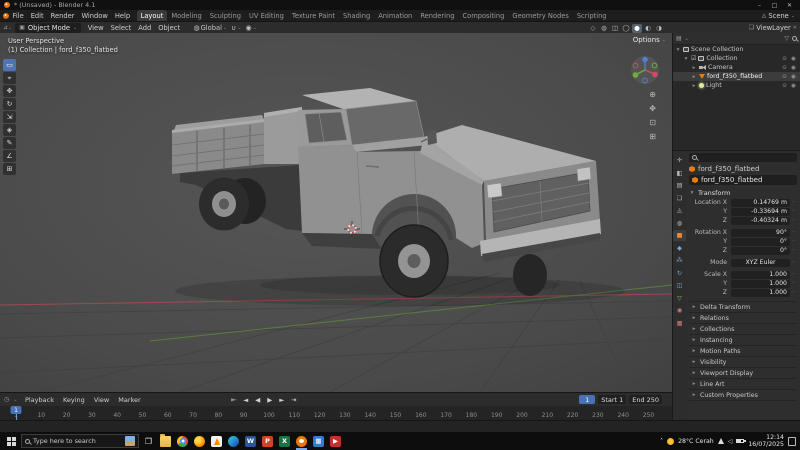 The image size is (800, 450). What do you see at coordinates (318, 441) in the screenshot?
I see `photos-icon: ▦` at bounding box center [318, 441].